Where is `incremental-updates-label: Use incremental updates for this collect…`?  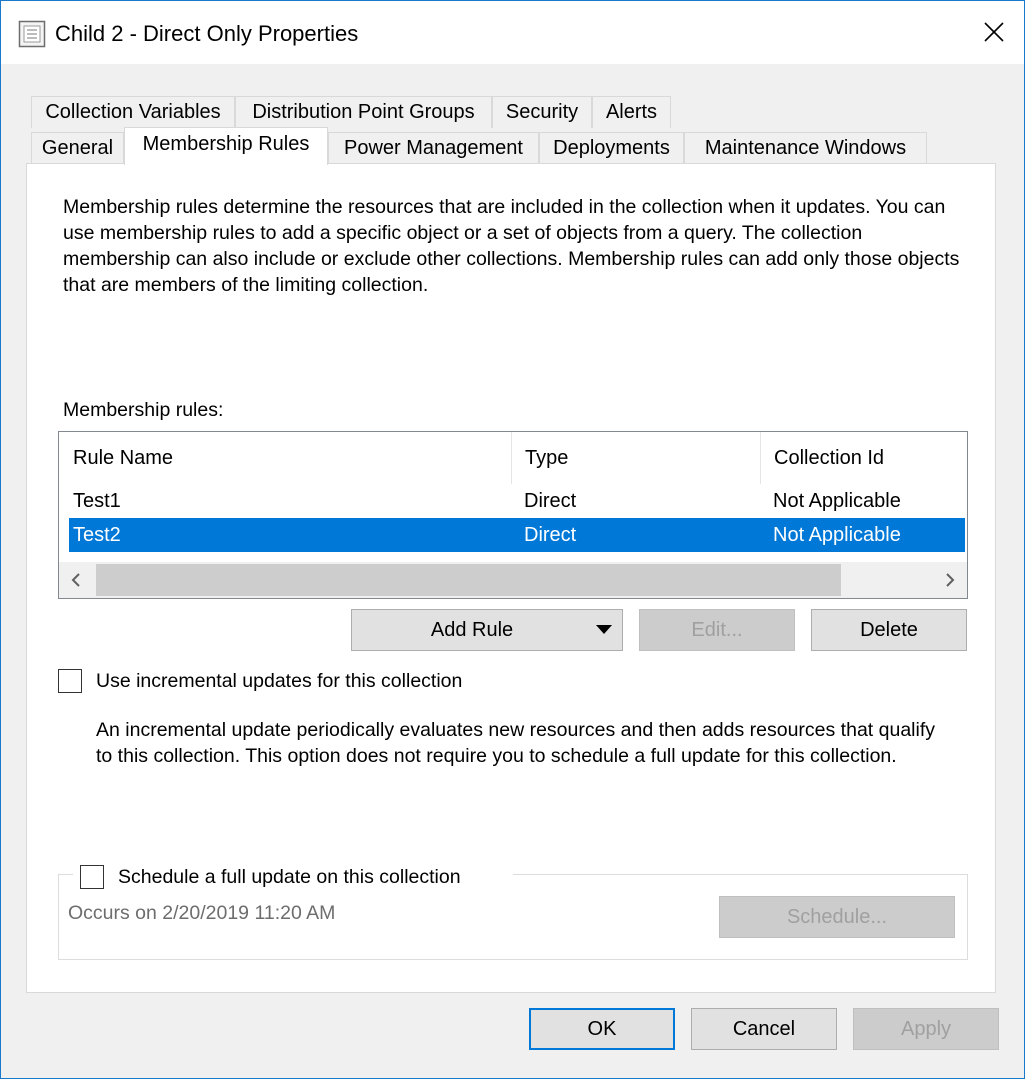 incremental-updates-label: Use incremental updates for this collect… is located at coordinates (279, 681).